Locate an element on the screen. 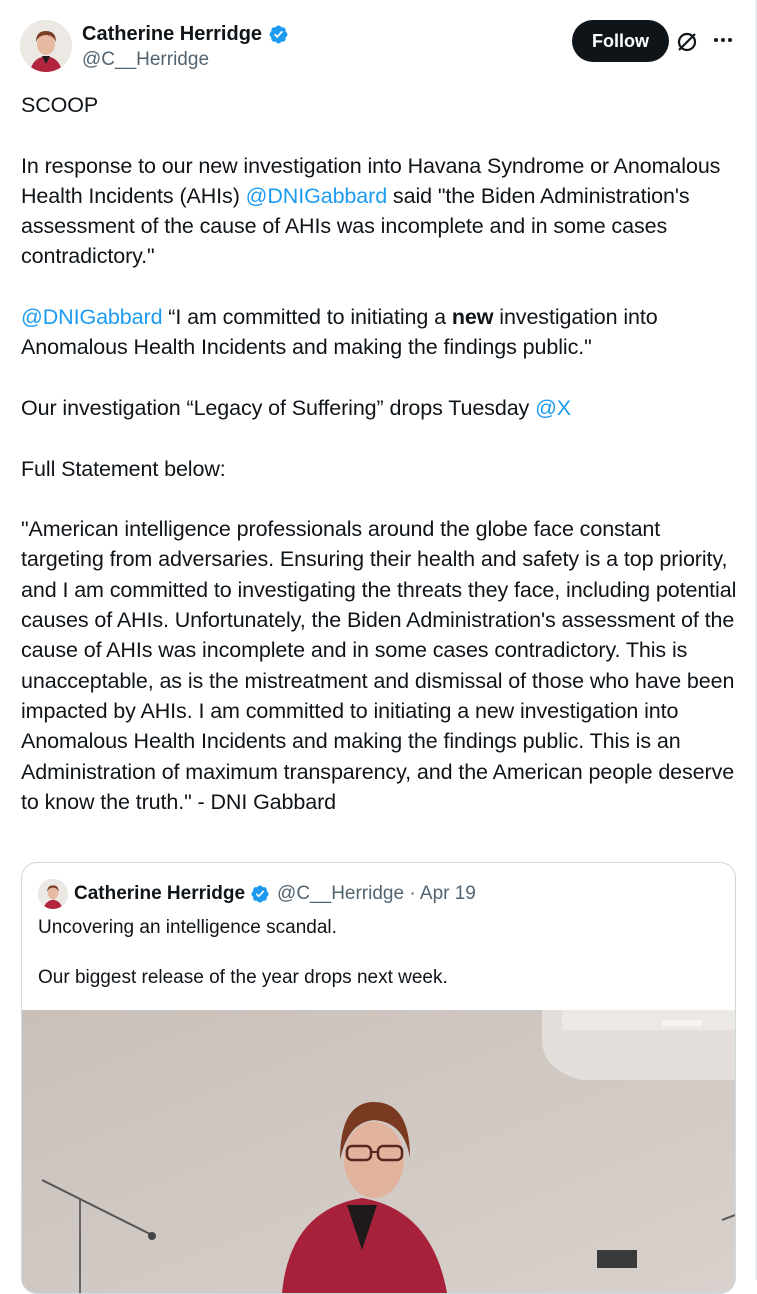  quoted-avatar is located at coordinates (53, 894).